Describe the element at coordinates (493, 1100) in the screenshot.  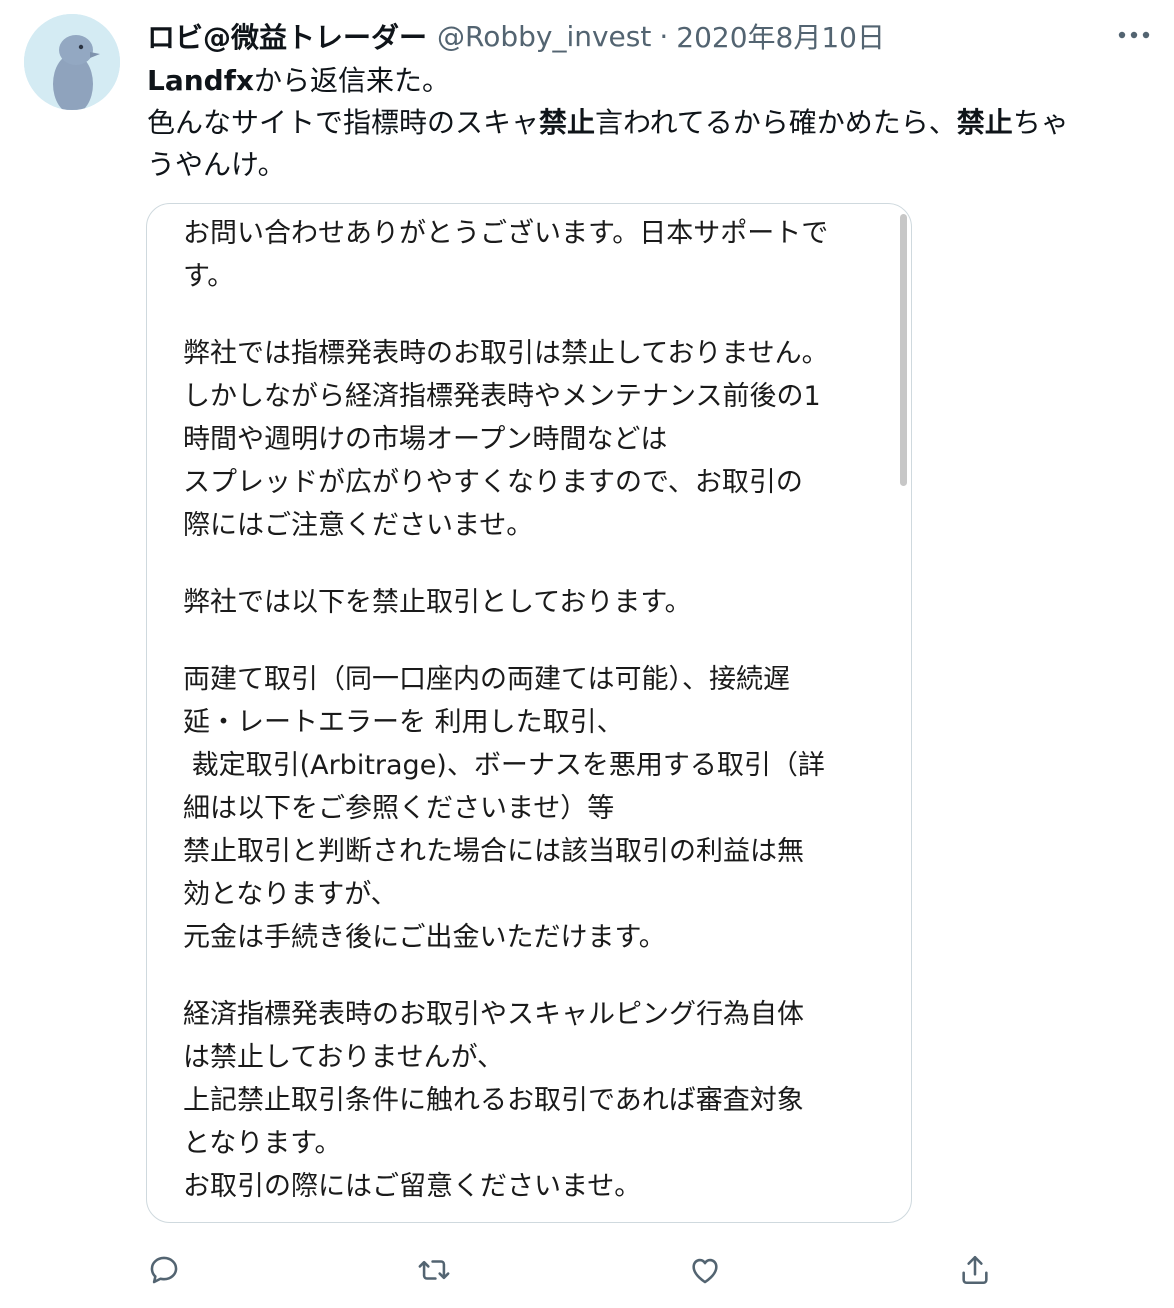
I see `reply-line: 上記禁止取引条件に触れるお取引であれば審査対象` at that location.